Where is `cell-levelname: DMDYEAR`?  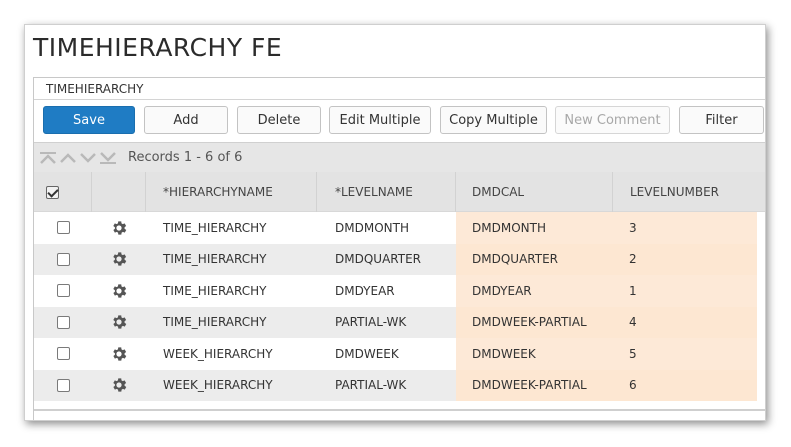 cell-levelname: DMDYEAR is located at coordinates (386, 291).